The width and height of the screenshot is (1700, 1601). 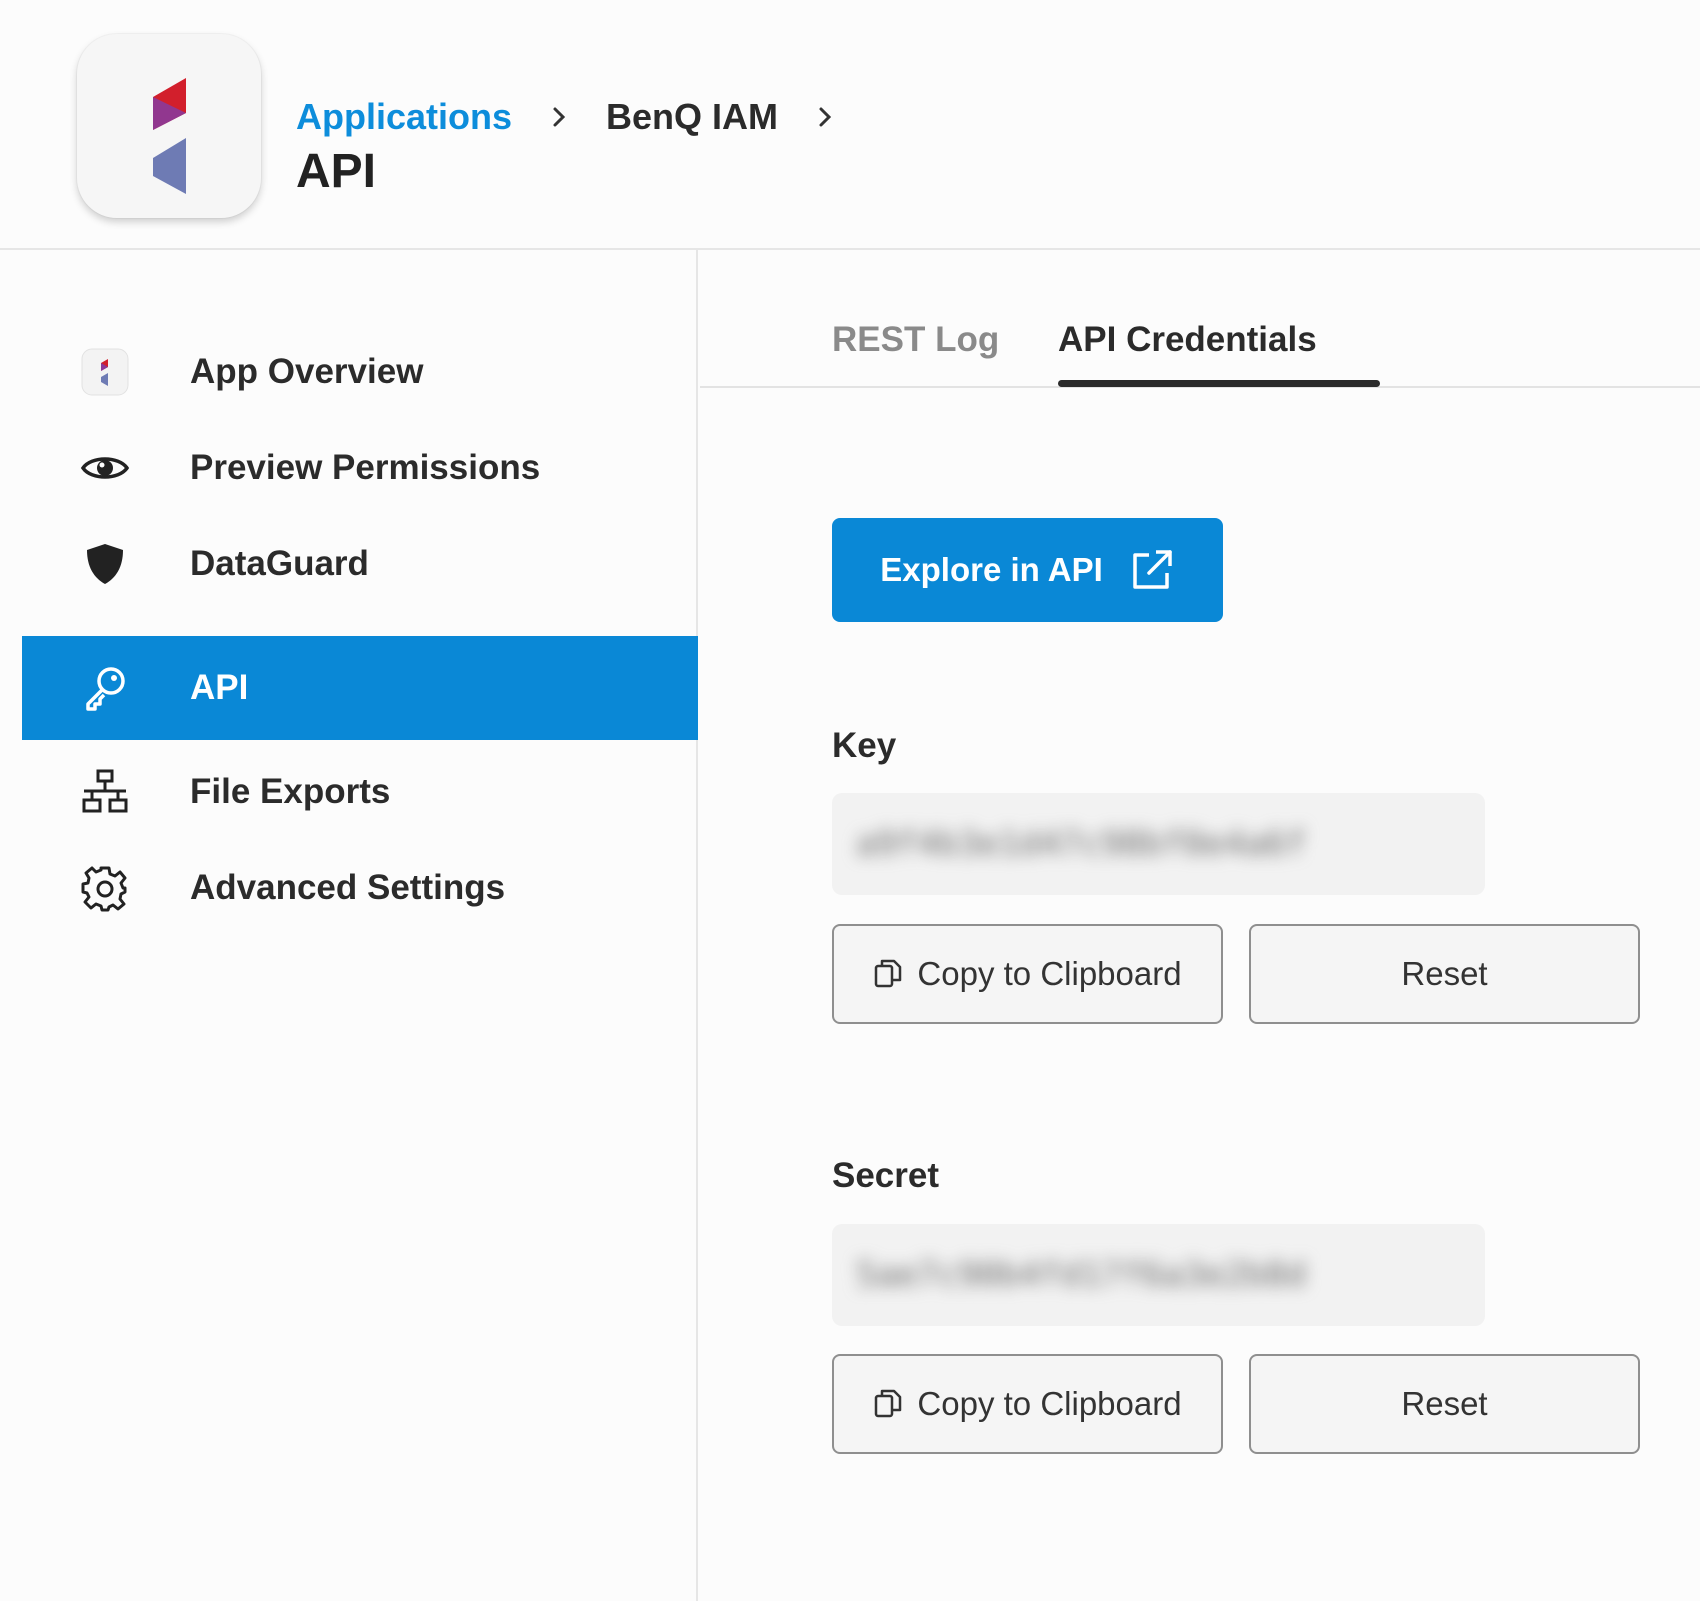 I want to click on secret-field: 5ae7c90b4fd17f6a3e2b8d, so click(x=1158, y=1275).